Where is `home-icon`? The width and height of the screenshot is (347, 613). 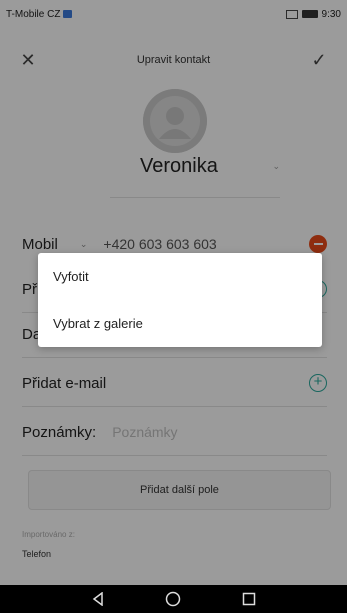
home-icon is located at coordinates (173, 599).